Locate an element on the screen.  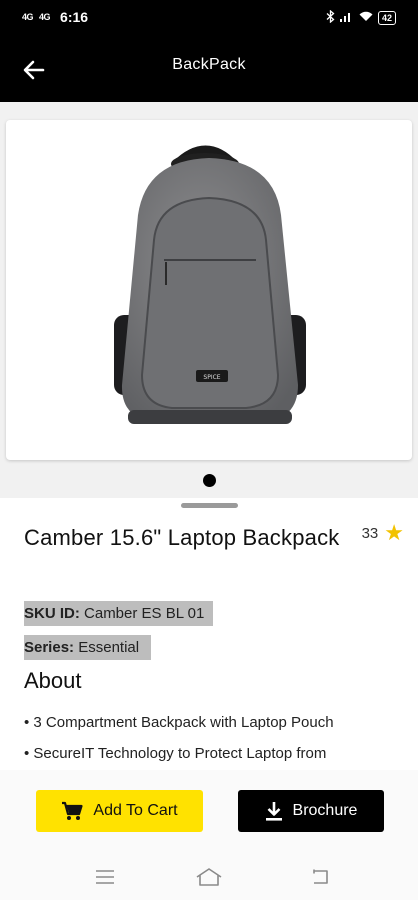
recent-apps-button is located at coordinates (105, 877).